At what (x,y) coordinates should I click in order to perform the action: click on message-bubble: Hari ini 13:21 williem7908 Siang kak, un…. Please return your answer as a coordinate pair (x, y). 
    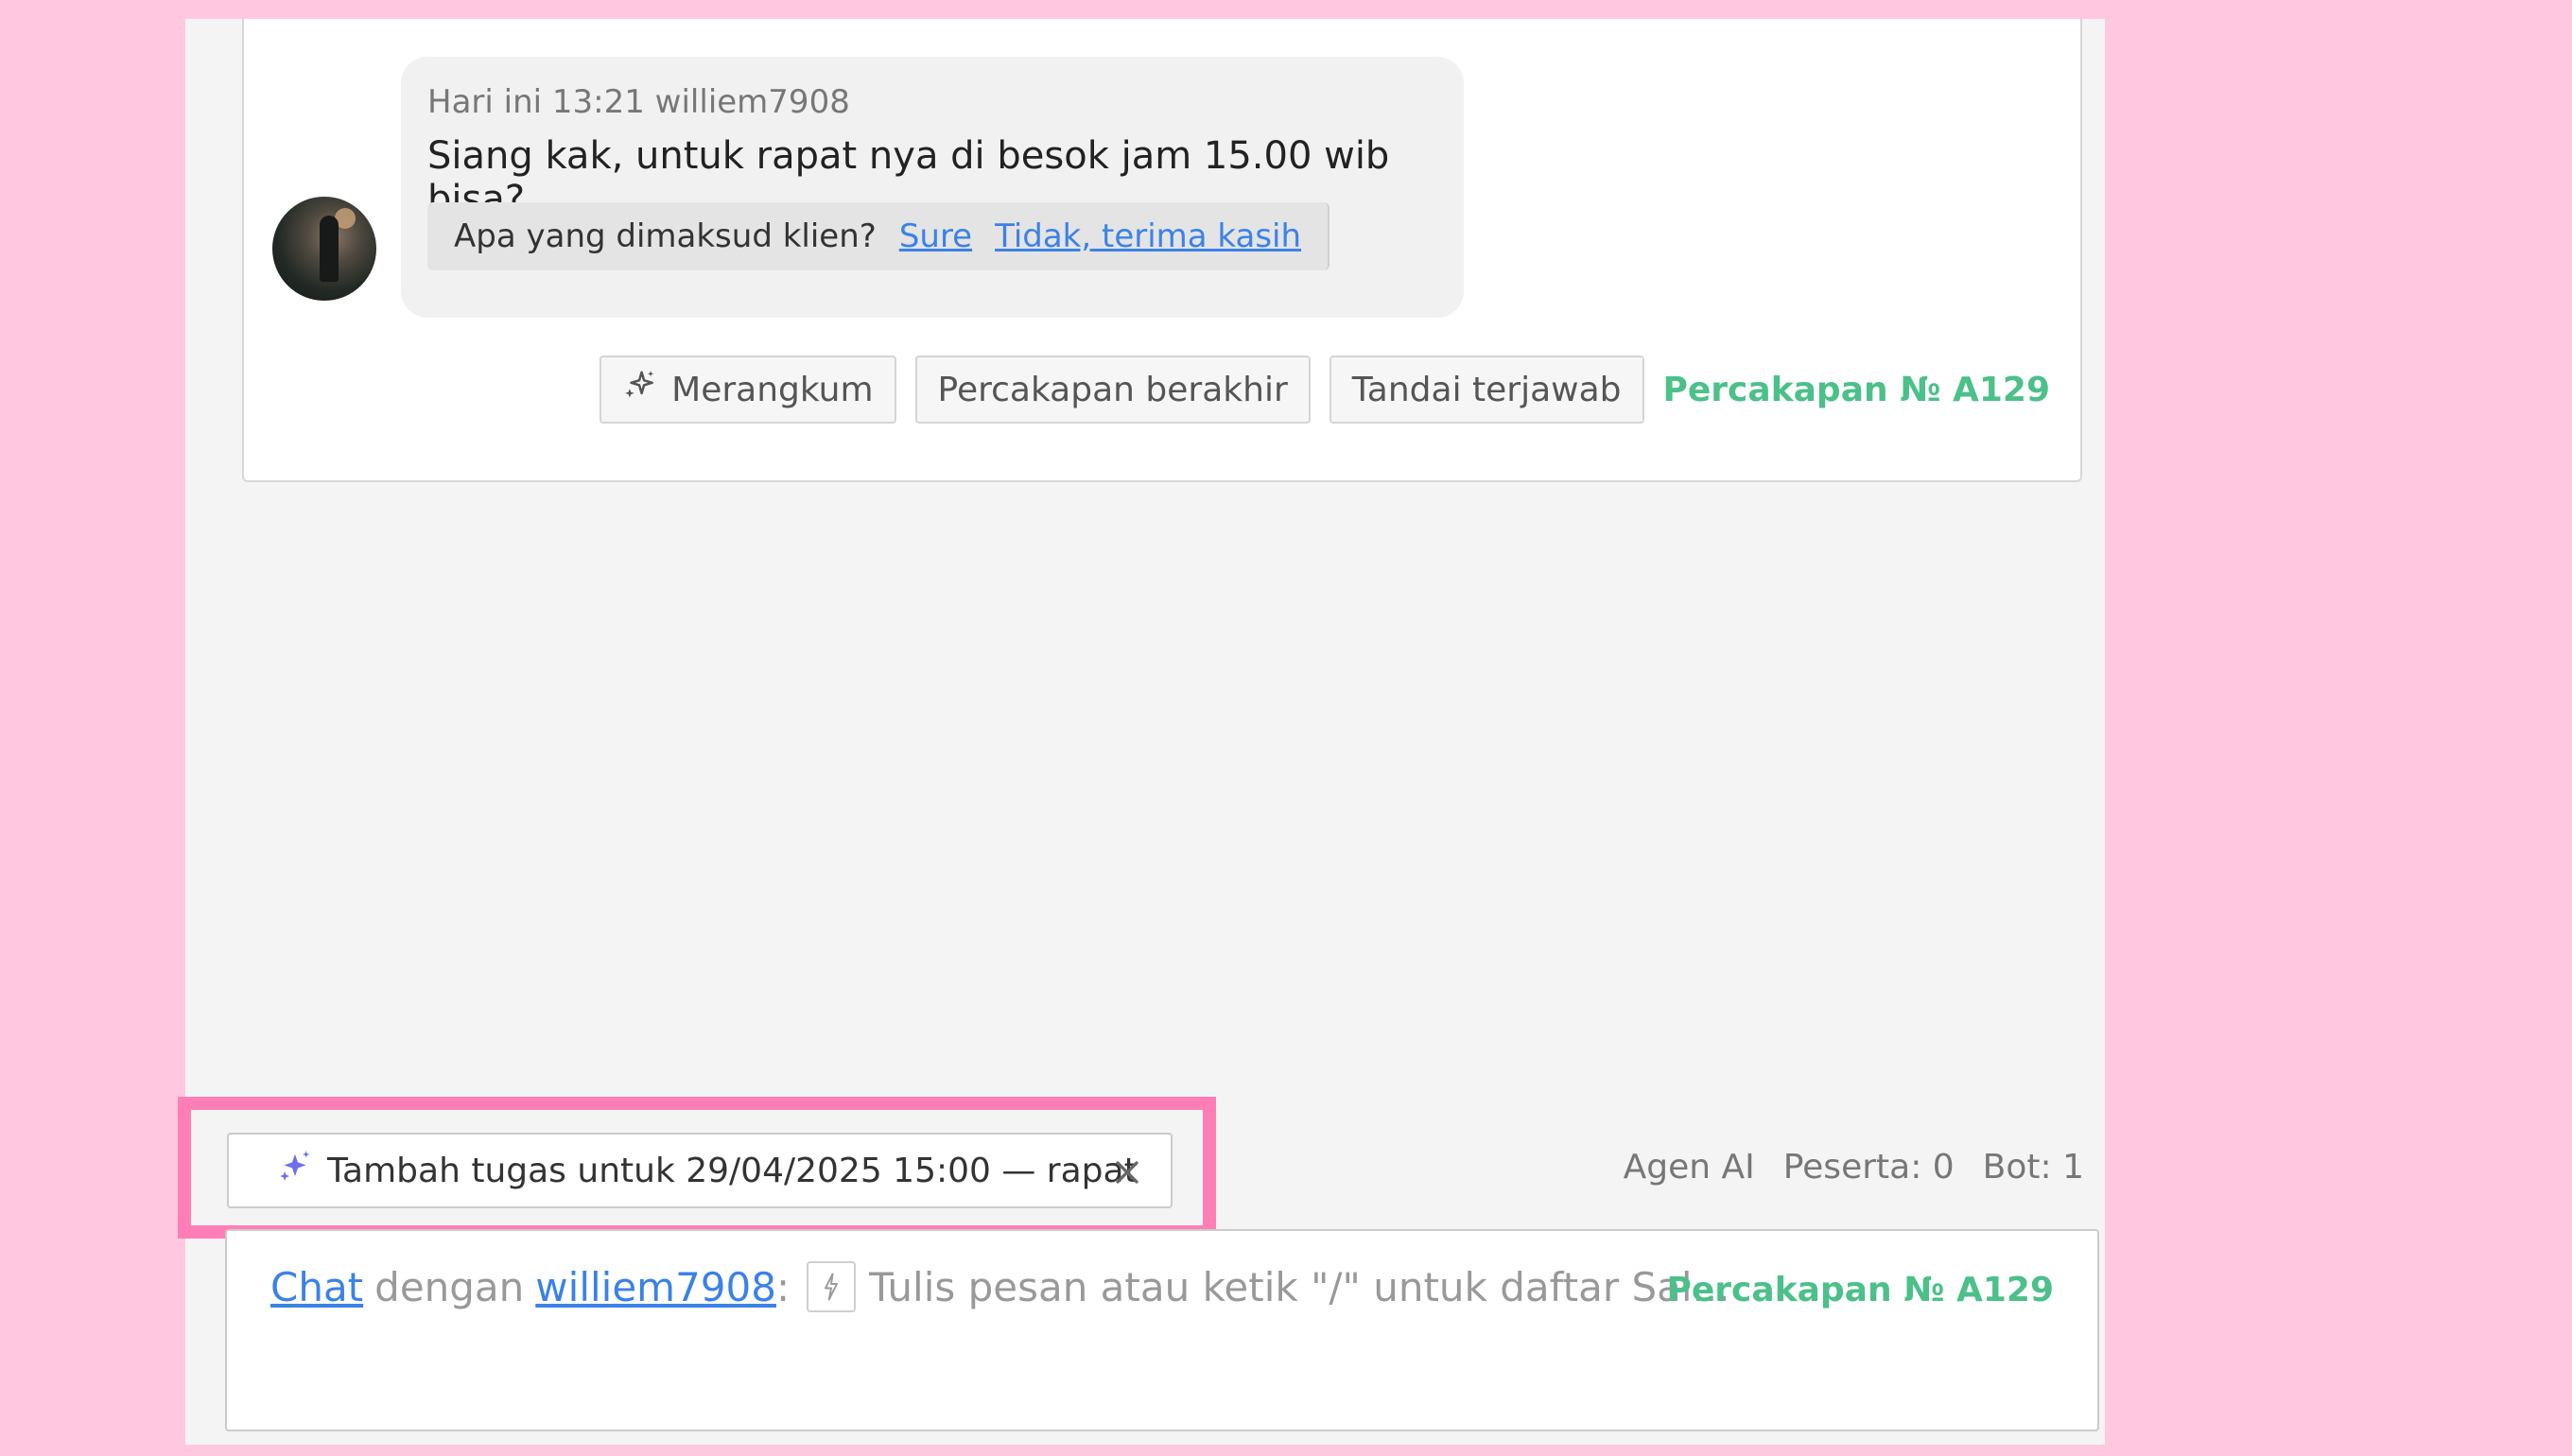
    Looking at the image, I should click on (932, 187).